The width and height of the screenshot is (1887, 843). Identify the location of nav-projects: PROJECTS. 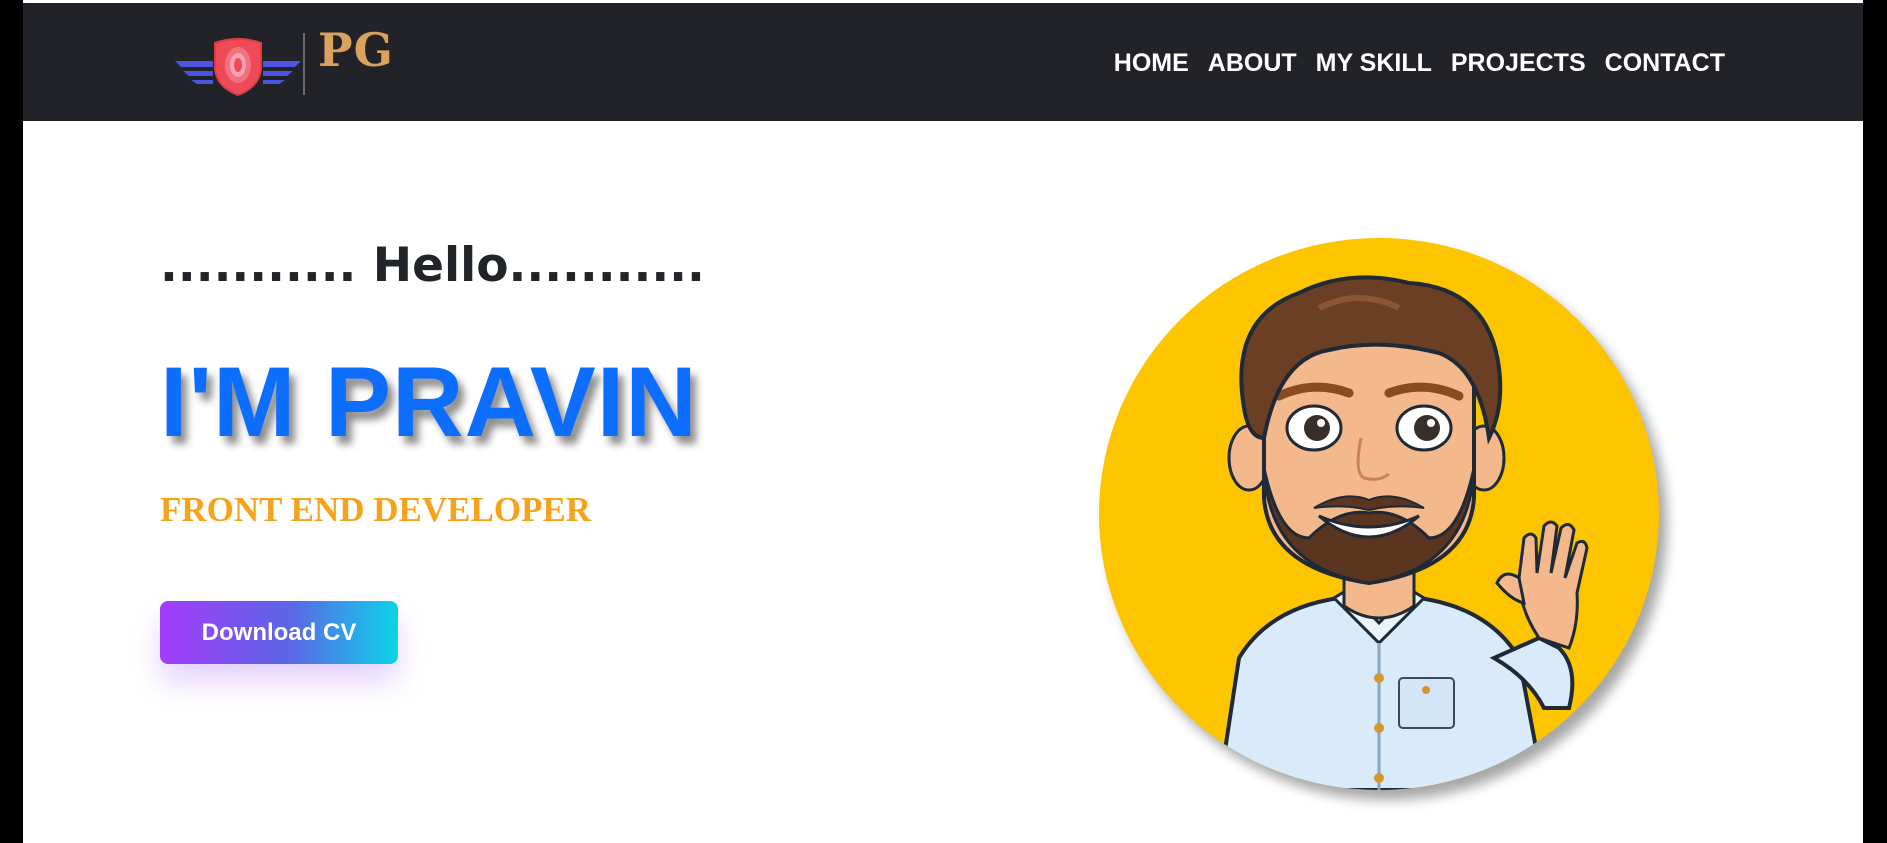
(1518, 63).